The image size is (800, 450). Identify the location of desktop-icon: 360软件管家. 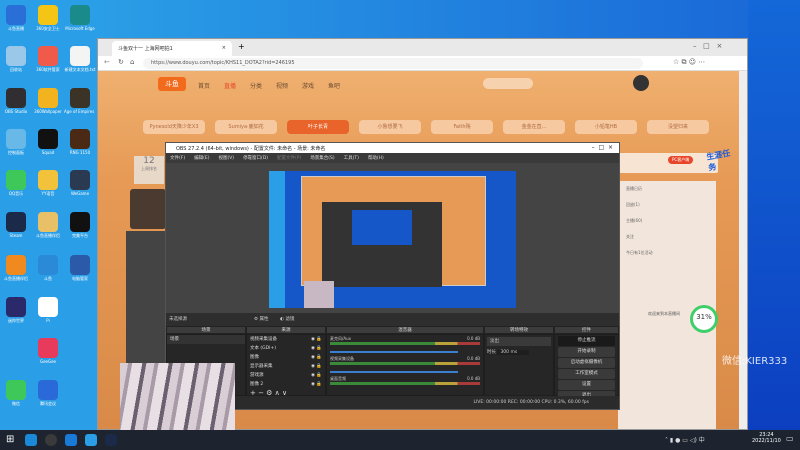
(48, 59).